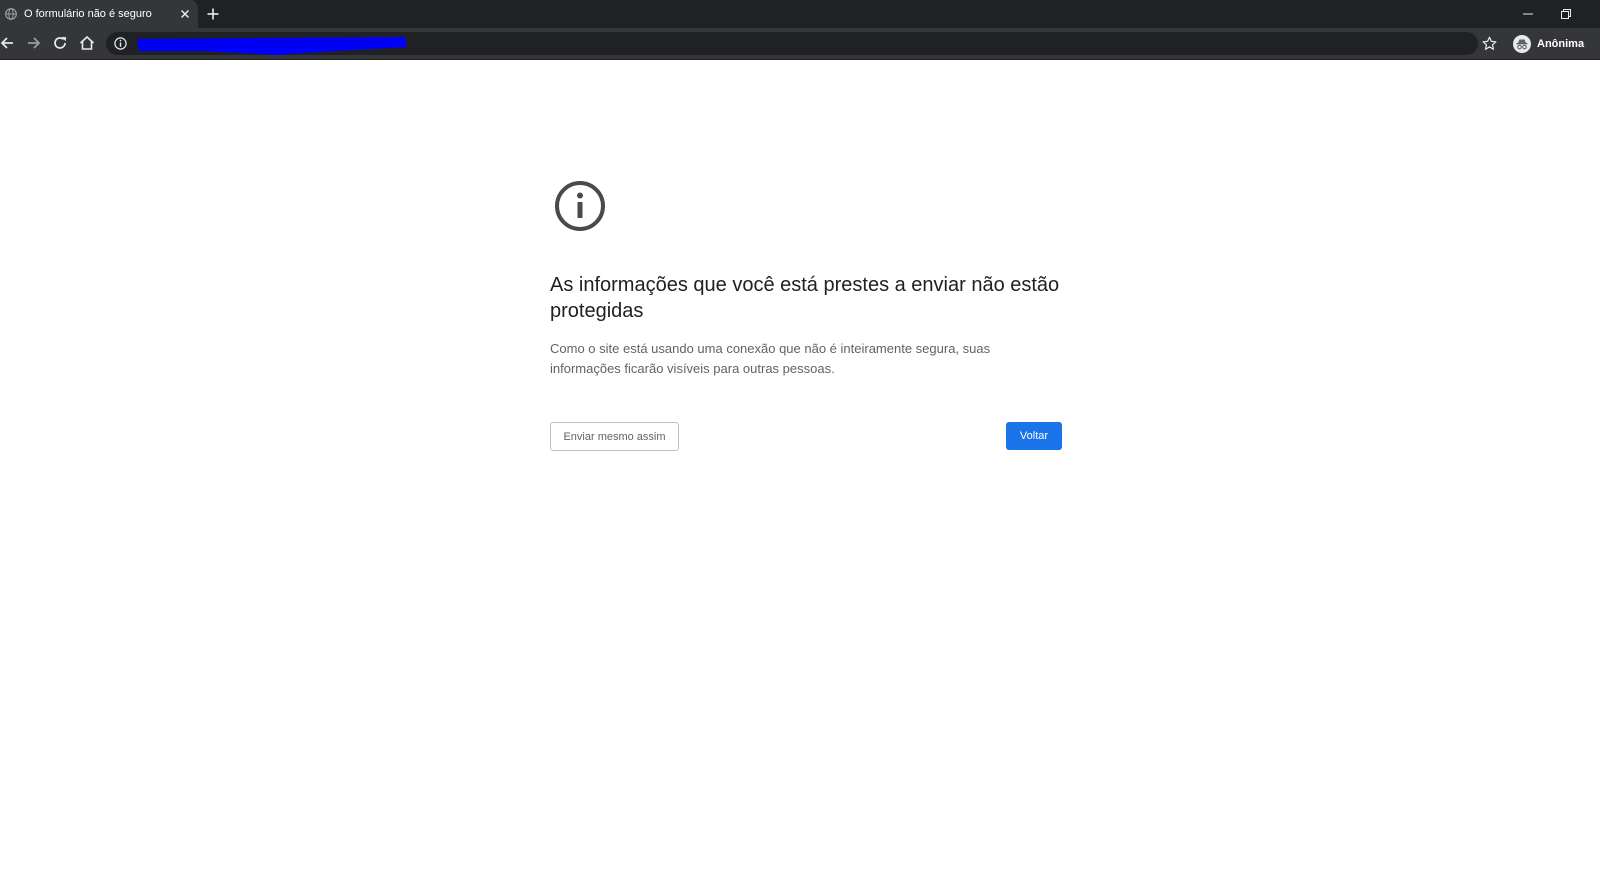 The height and width of the screenshot is (869, 1600). Describe the element at coordinates (8, 43) in the screenshot. I see `back-icon` at that location.